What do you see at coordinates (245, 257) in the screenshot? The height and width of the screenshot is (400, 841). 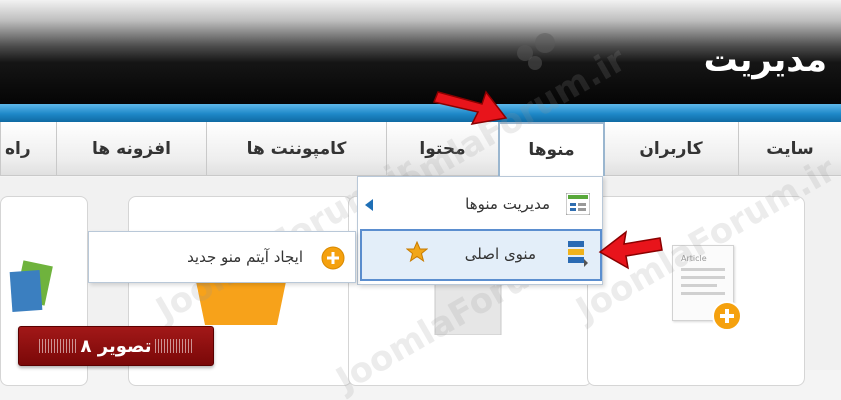 I see `new-menu-item-label: ایجاد آیتم منو جدید` at bounding box center [245, 257].